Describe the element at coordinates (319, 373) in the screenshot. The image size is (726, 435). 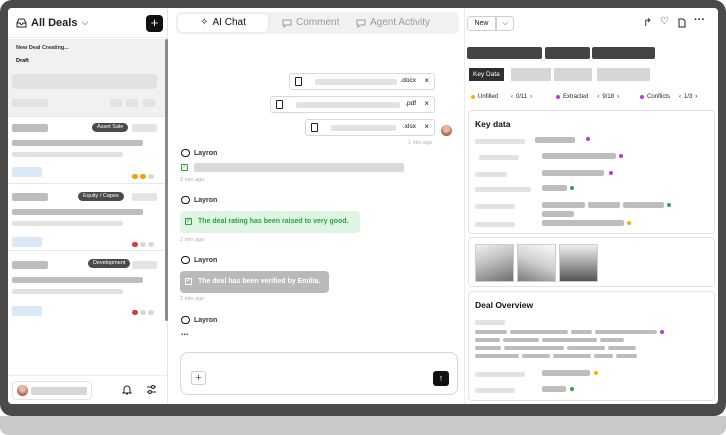
I see `chat-input: + ↑` at that location.